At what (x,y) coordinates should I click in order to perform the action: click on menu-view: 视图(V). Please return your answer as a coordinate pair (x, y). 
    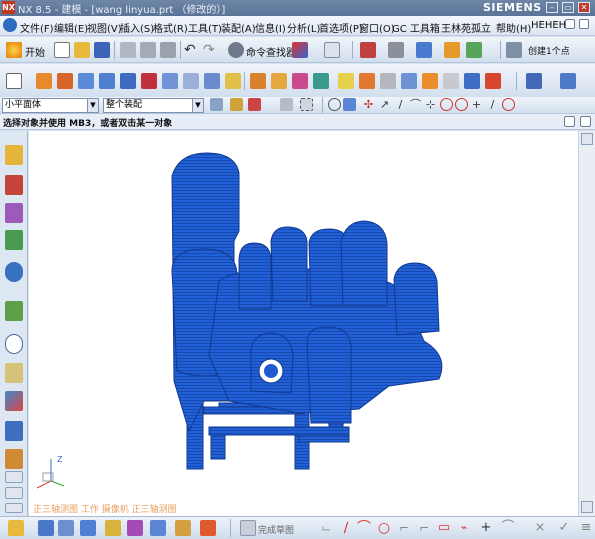
    Looking at the image, I should click on (104, 27).